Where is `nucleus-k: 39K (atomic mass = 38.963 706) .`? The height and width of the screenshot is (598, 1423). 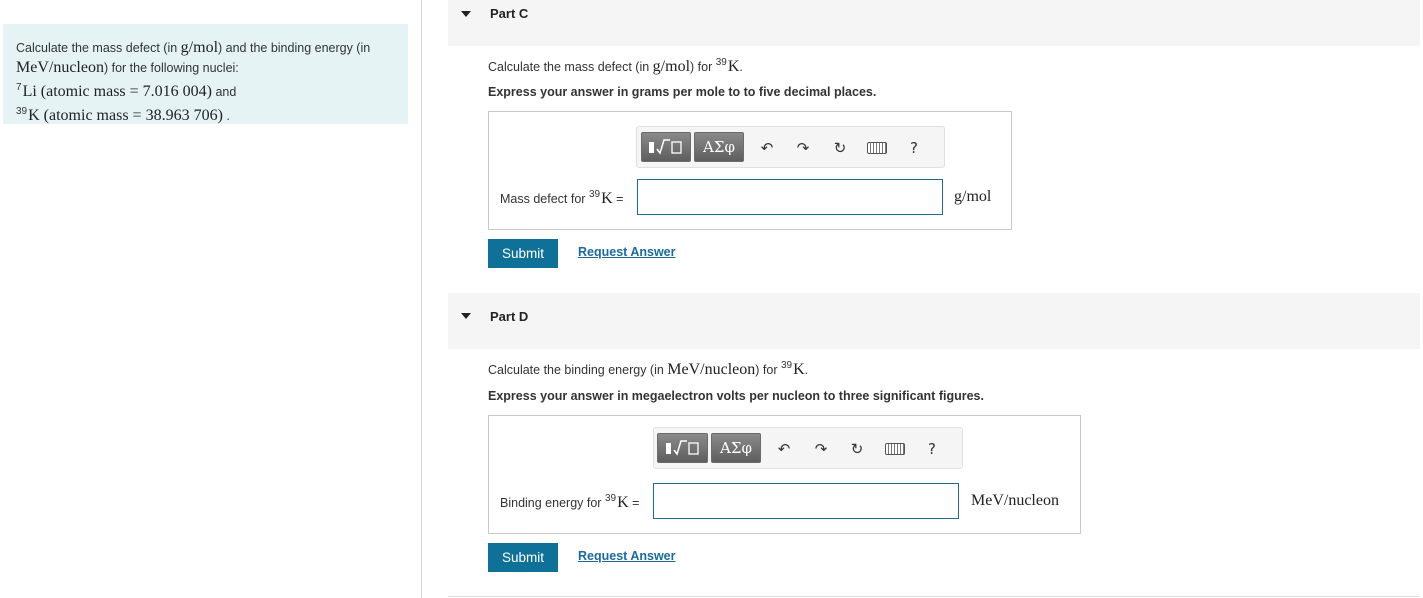
nucleus-k: 39K (atomic mass = 38.963 706) . is located at coordinates (123, 115).